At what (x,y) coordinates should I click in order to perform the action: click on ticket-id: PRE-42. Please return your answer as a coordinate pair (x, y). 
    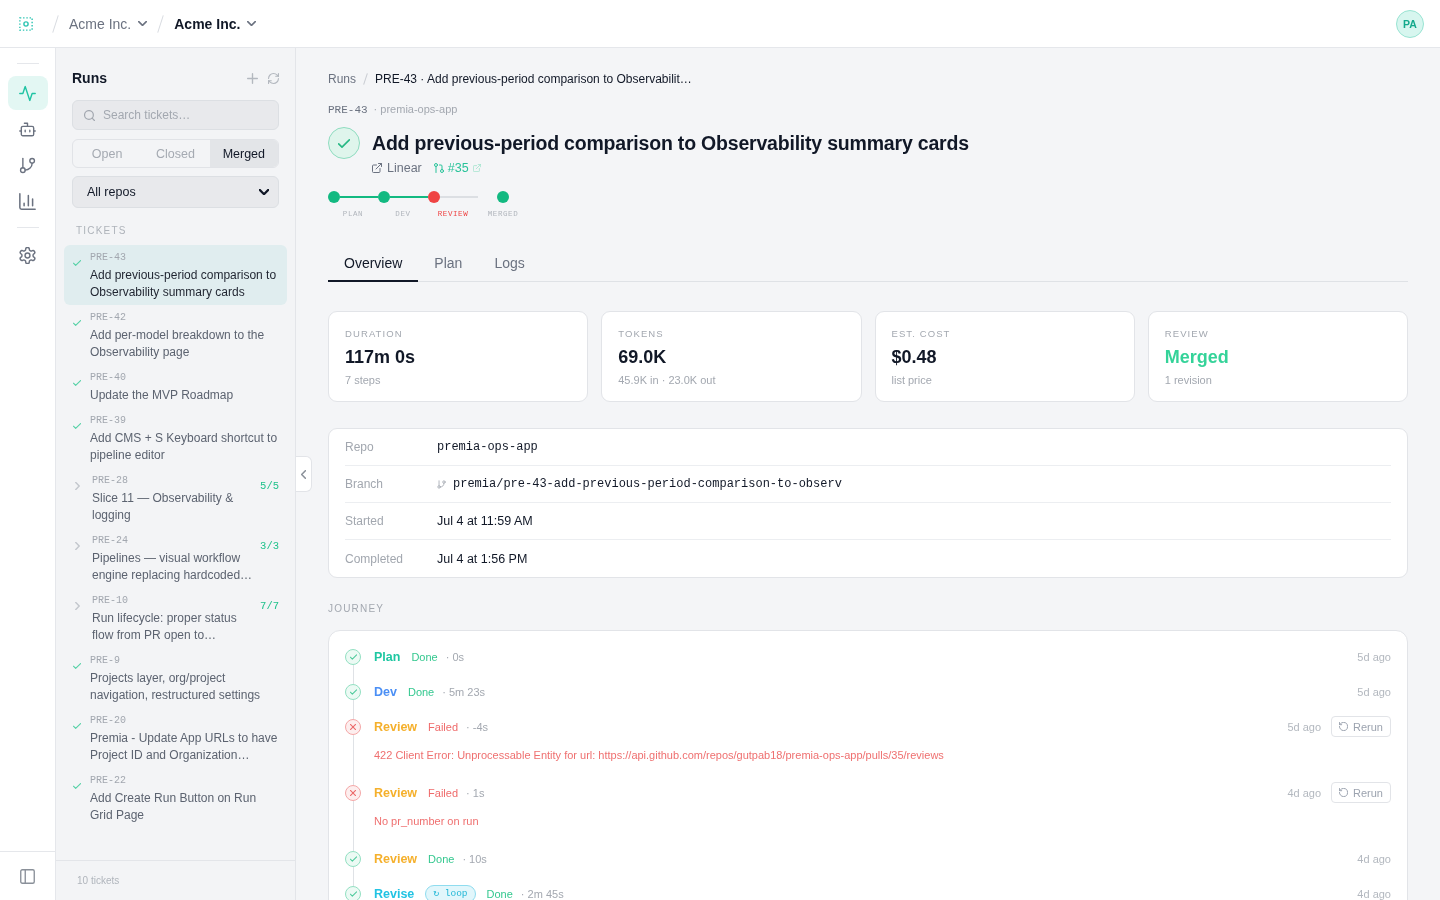
    Looking at the image, I should click on (108, 318).